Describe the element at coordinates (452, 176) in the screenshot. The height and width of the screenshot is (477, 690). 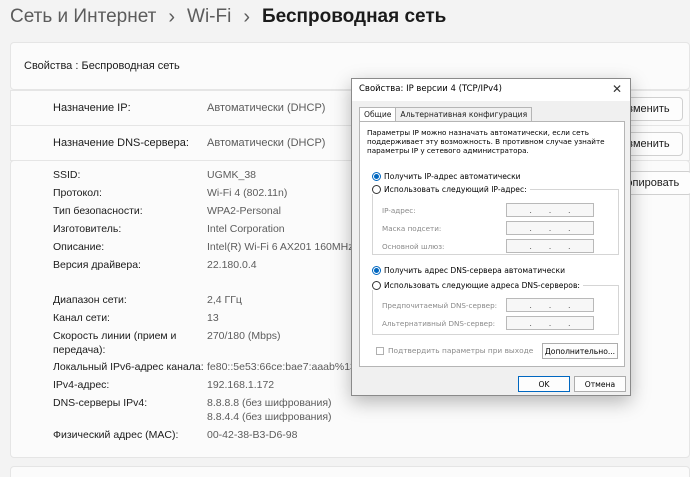
I see `ip-auto-label: Получить IP-адрес автоматически` at that location.